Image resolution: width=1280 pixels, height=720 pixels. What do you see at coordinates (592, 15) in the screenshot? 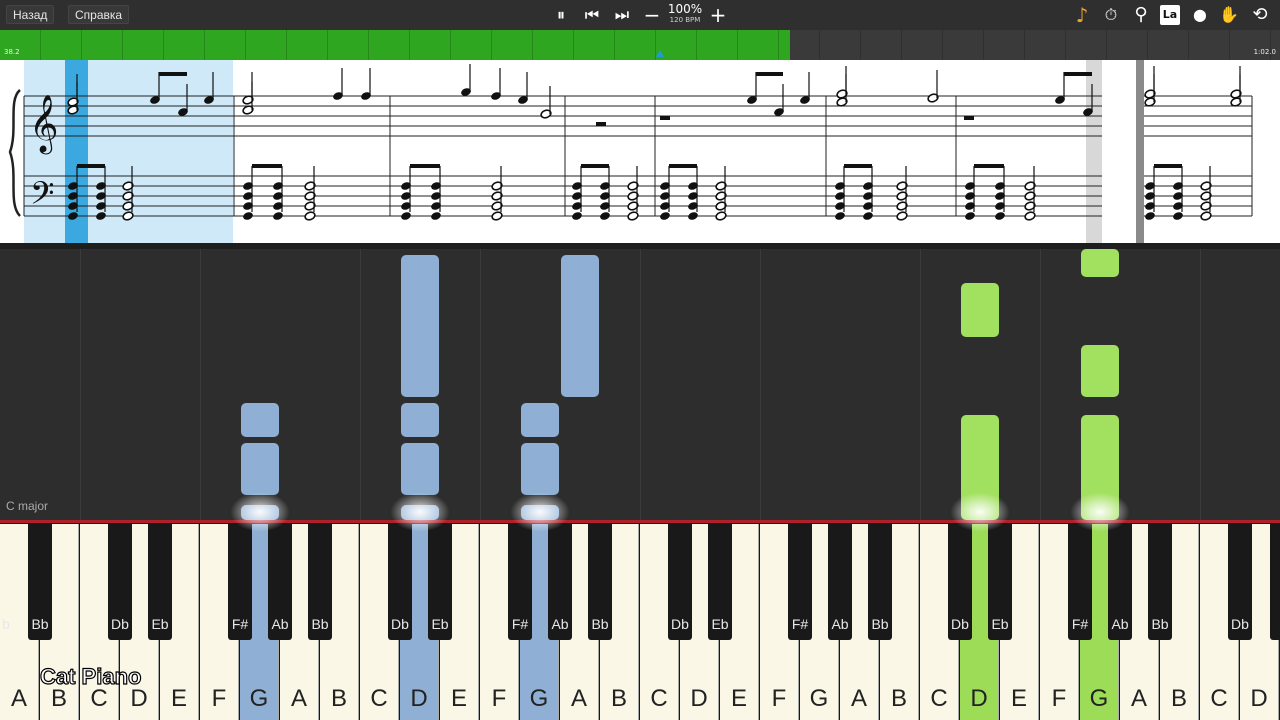
I see `previous-icon: ⏮` at bounding box center [592, 15].